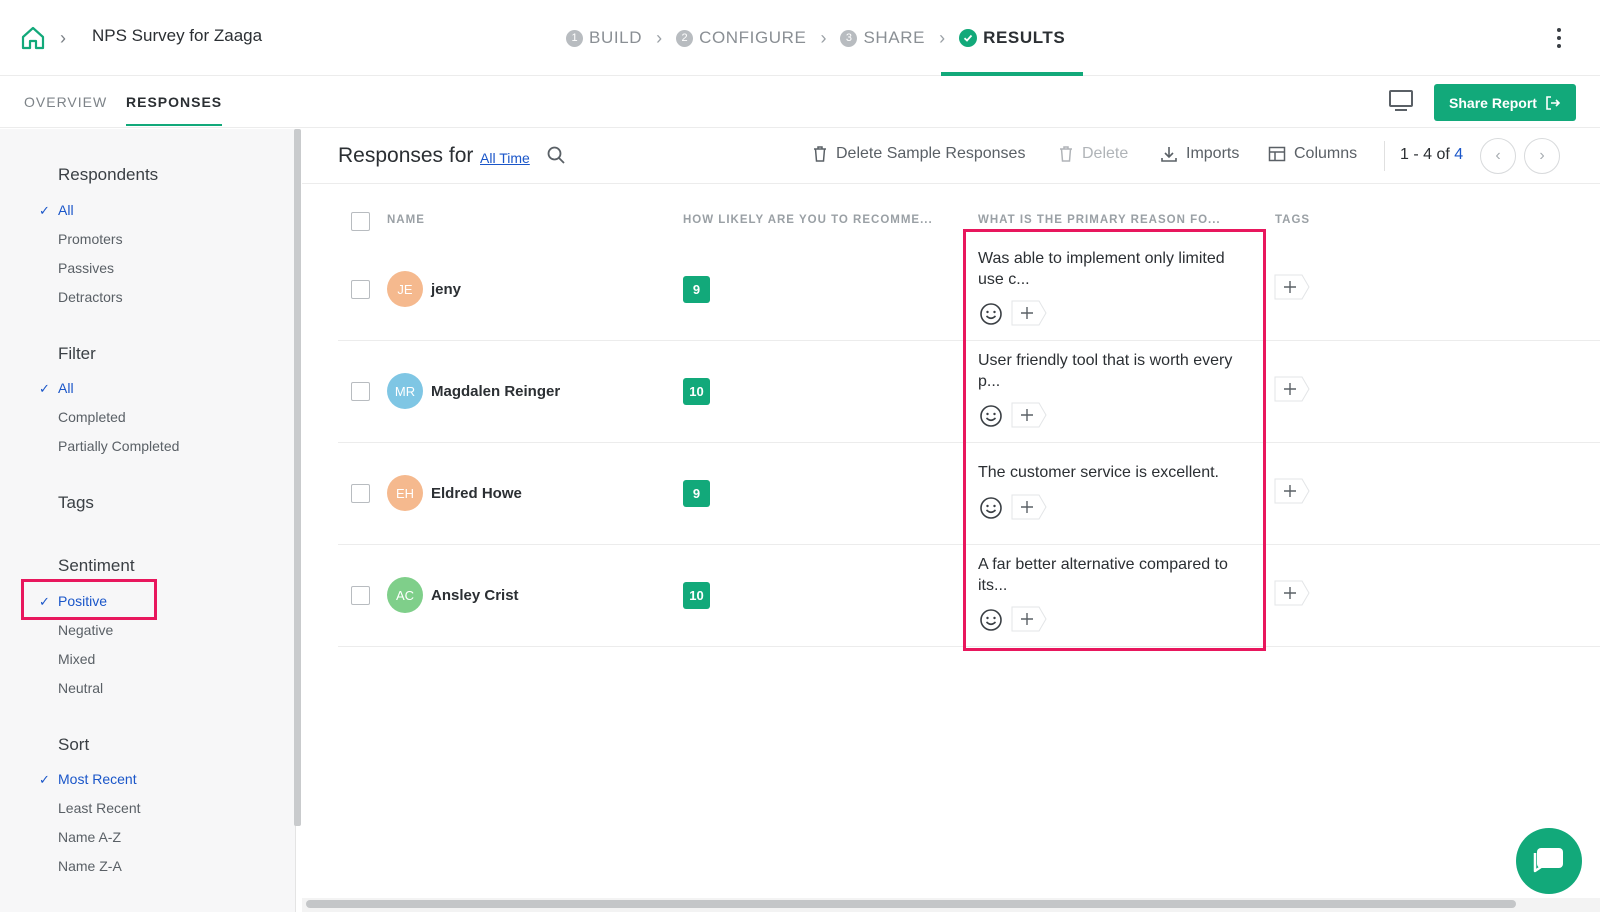 The height and width of the screenshot is (912, 1600). Describe the element at coordinates (90, 239) in the screenshot. I see `respondents-promoters: Promoters` at that location.